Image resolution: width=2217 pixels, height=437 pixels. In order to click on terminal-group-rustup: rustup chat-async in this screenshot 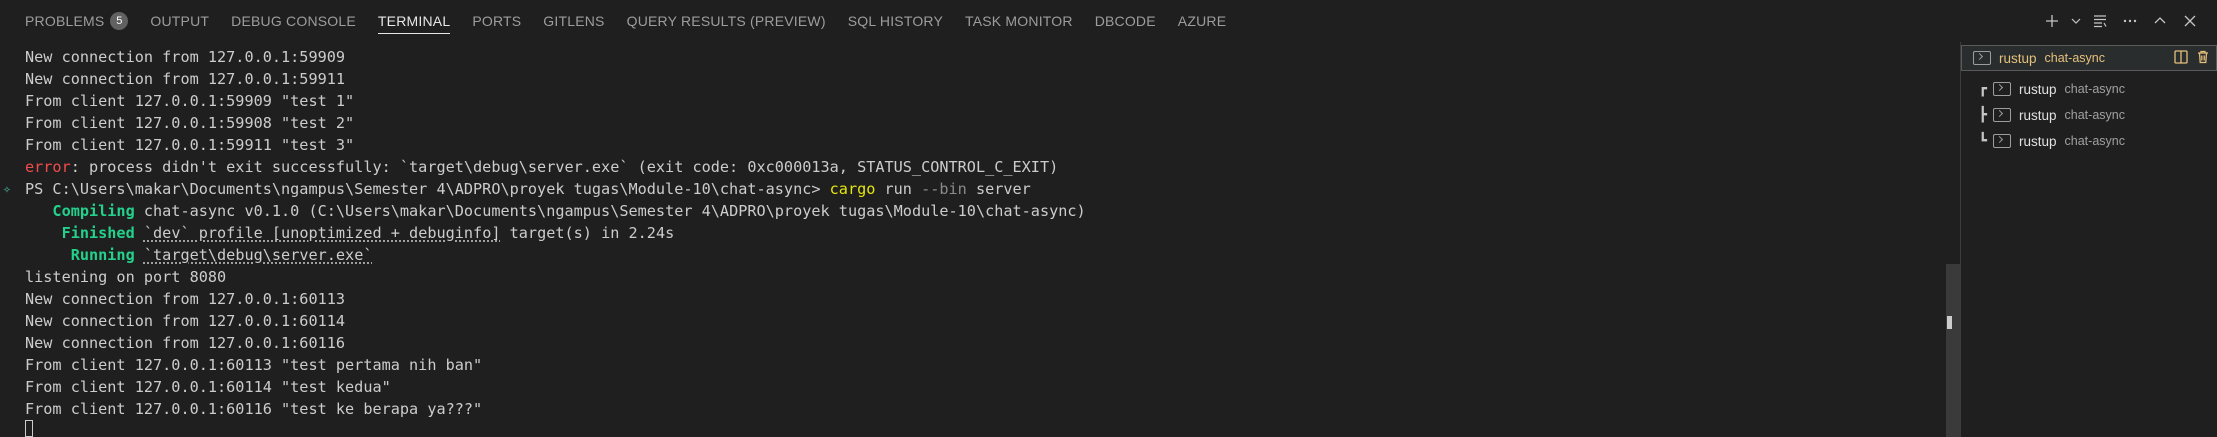, I will do `click(2089, 58)`.